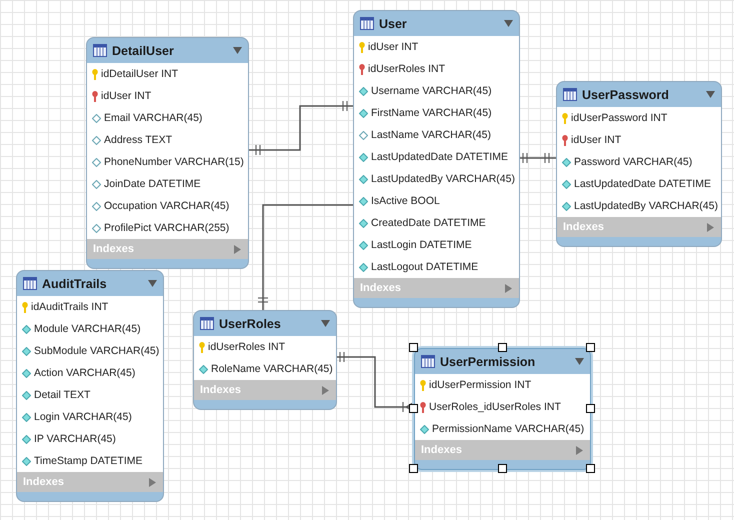 The image size is (734, 520). I want to click on column-label: SubModule VARCHAR(45), so click(97, 351).